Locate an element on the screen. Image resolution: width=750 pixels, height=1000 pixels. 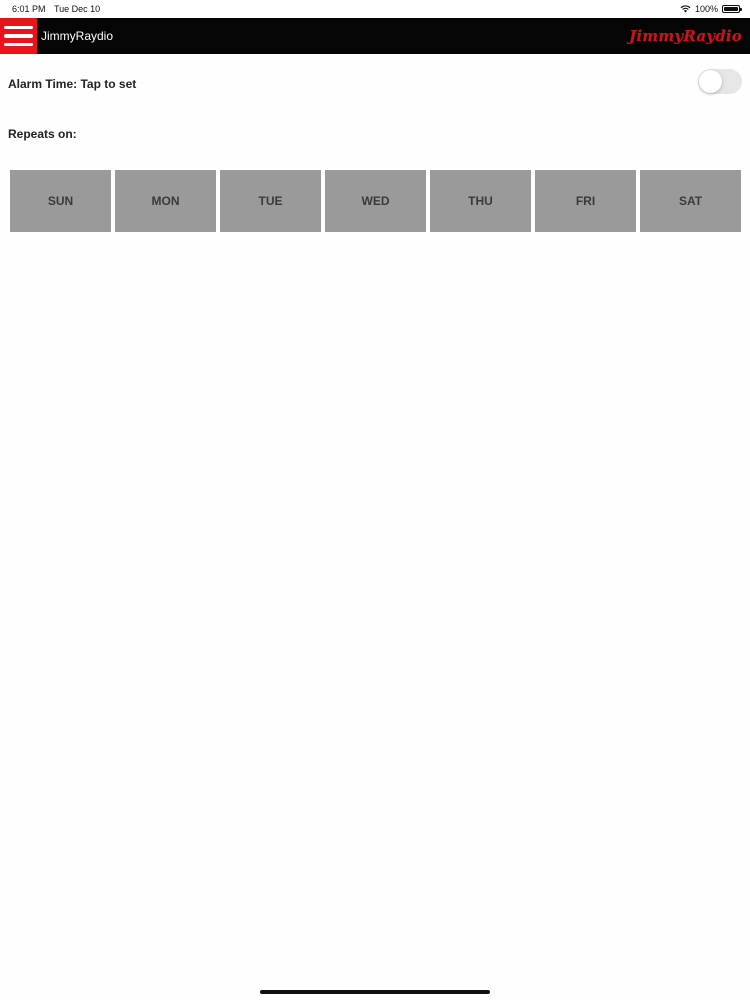
wifi-icon is located at coordinates (685, 9).